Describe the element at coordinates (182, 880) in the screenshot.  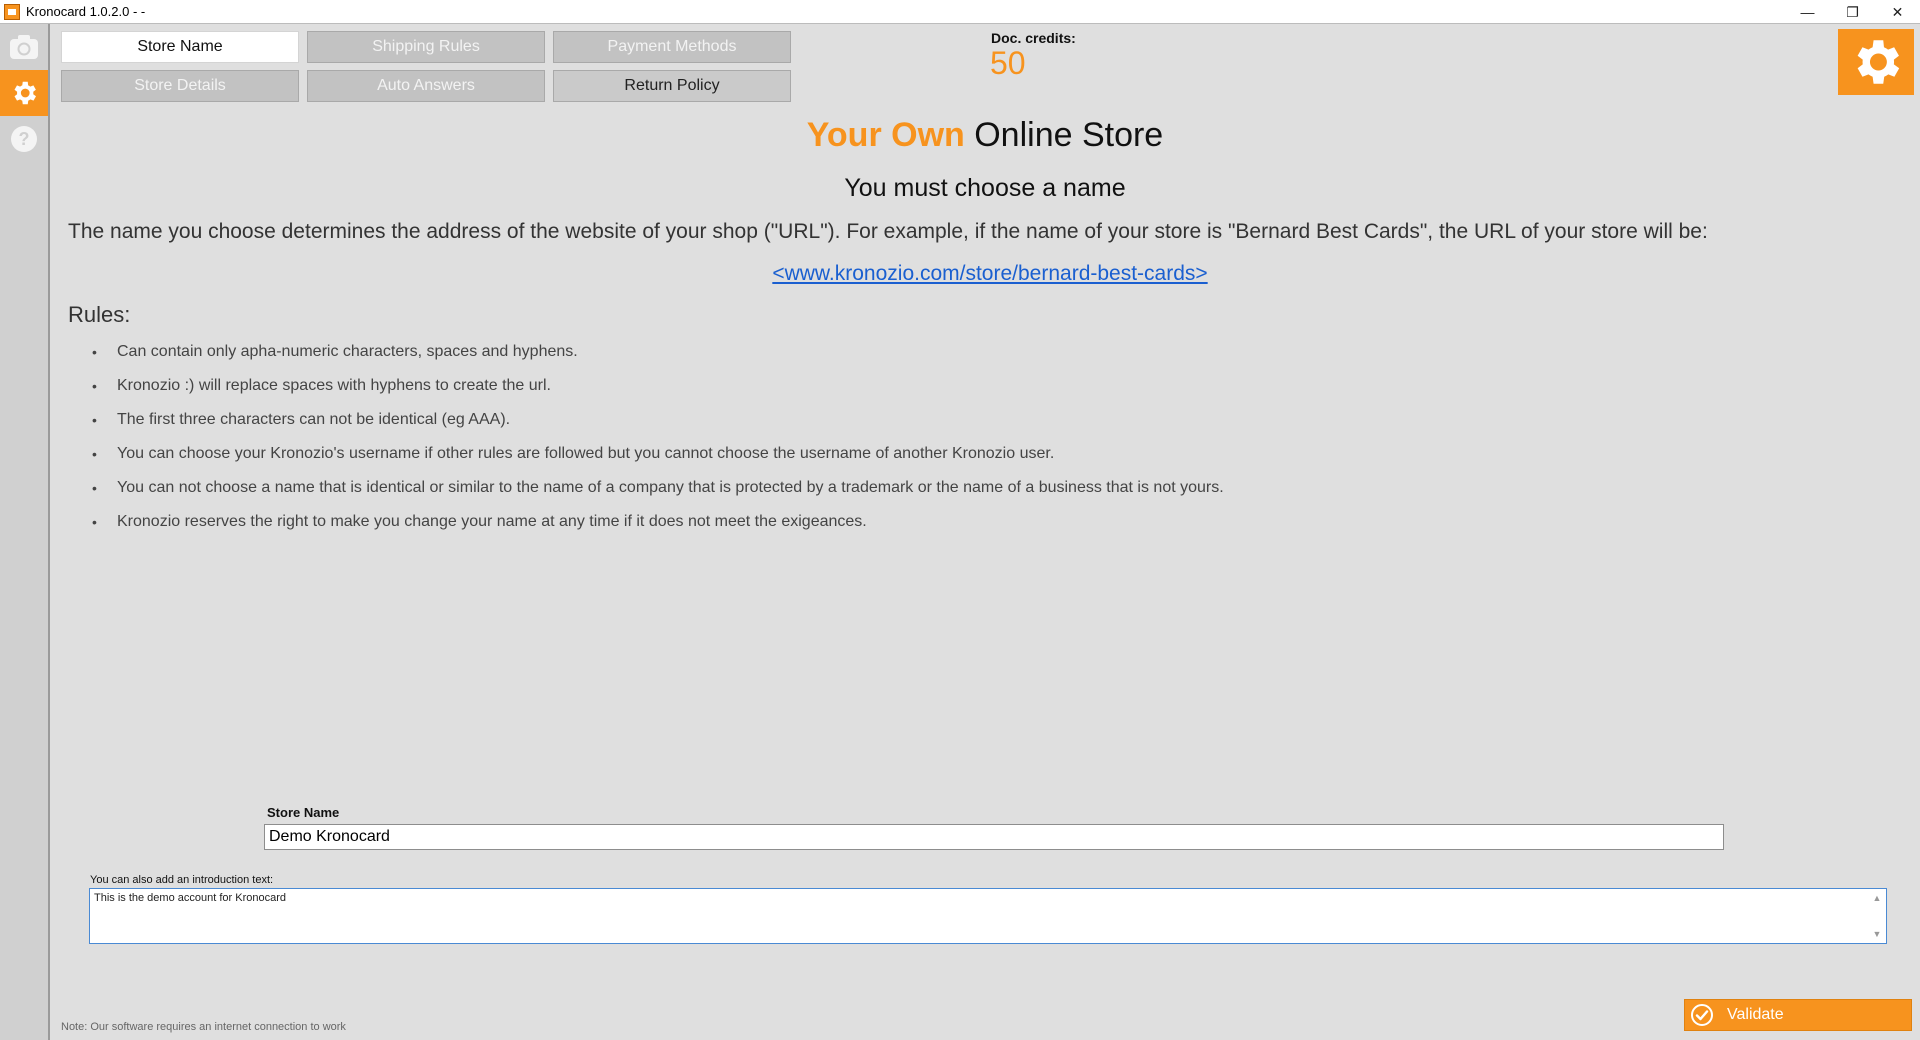
I see `intro-text-label: You can also add an introduction text:` at that location.